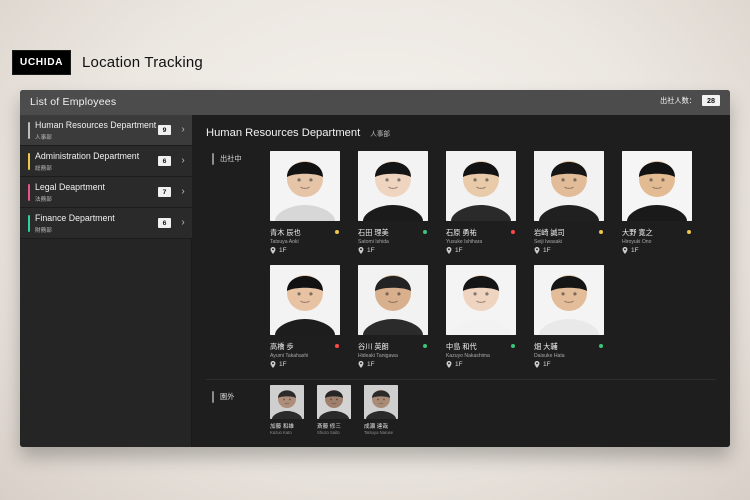 This screenshot has width=750, height=500. I want to click on dept-name-en: Administration Department, so click(87, 156).